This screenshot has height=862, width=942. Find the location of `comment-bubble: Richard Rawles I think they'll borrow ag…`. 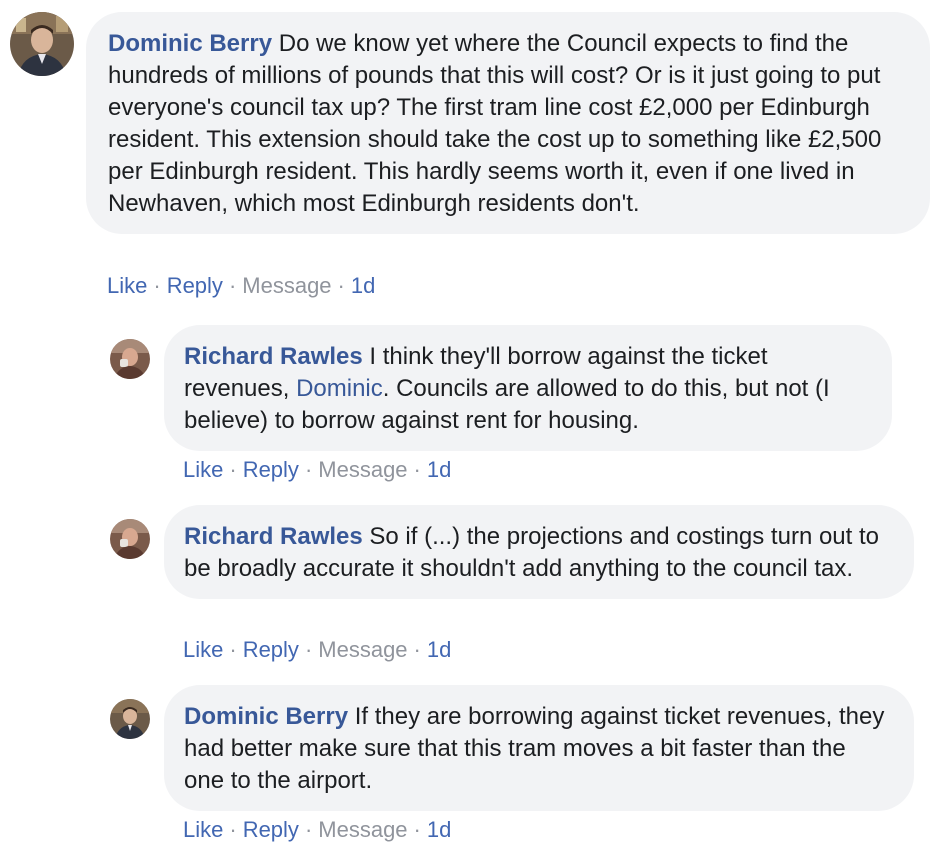

comment-bubble: Richard Rawles I think they'll borrow ag… is located at coordinates (528, 388).